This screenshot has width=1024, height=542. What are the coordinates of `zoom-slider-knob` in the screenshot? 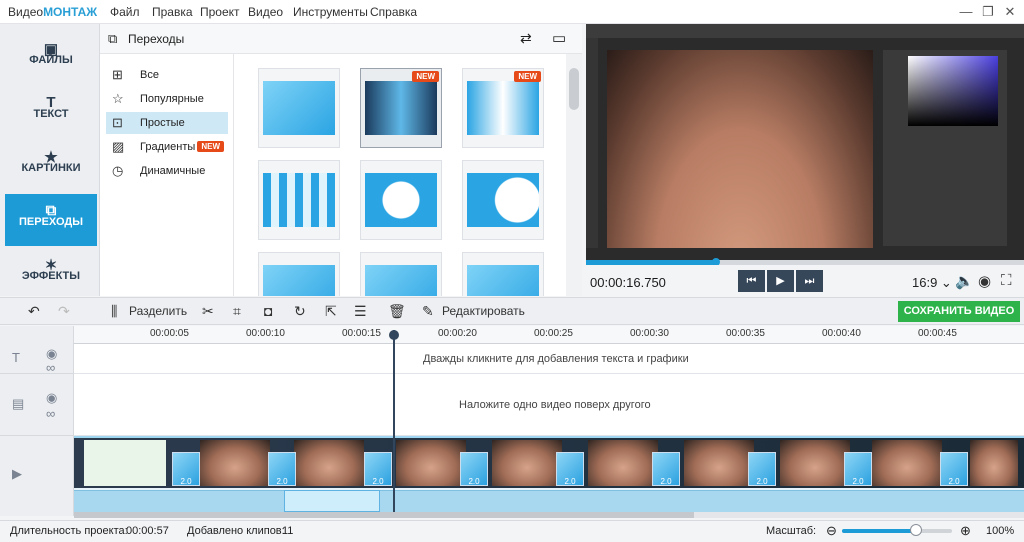 It's located at (916, 530).